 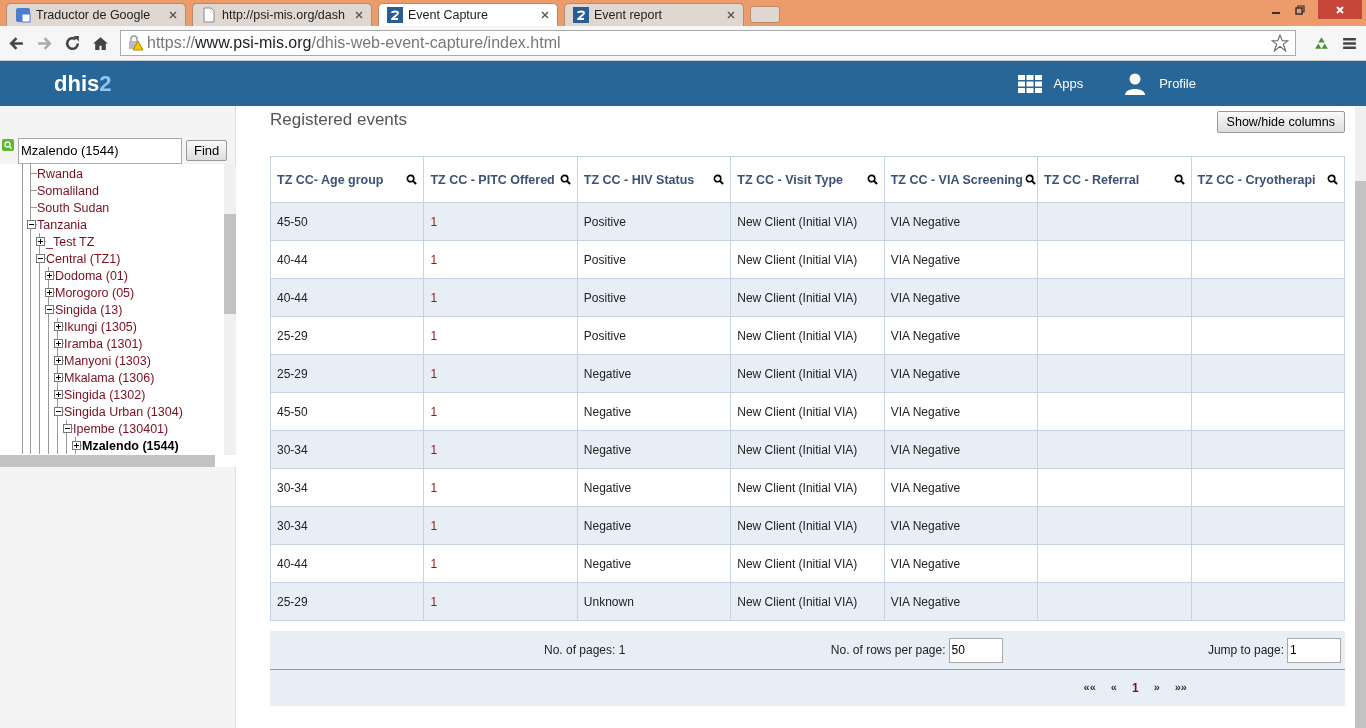 What do you see at coordinates (83, 83) in the screenshot?
I see `dhis2-logo: dhis2` at bounding box center [83, 83].